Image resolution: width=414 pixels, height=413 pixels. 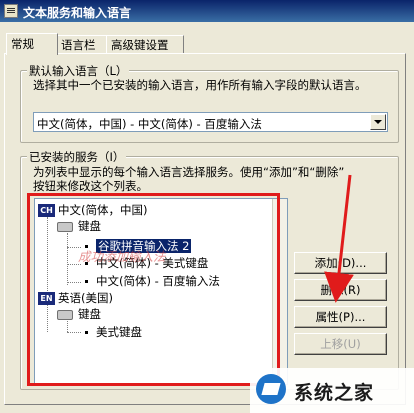 I want to click on site-logo: 系统之家, so click(x=332, y=390).